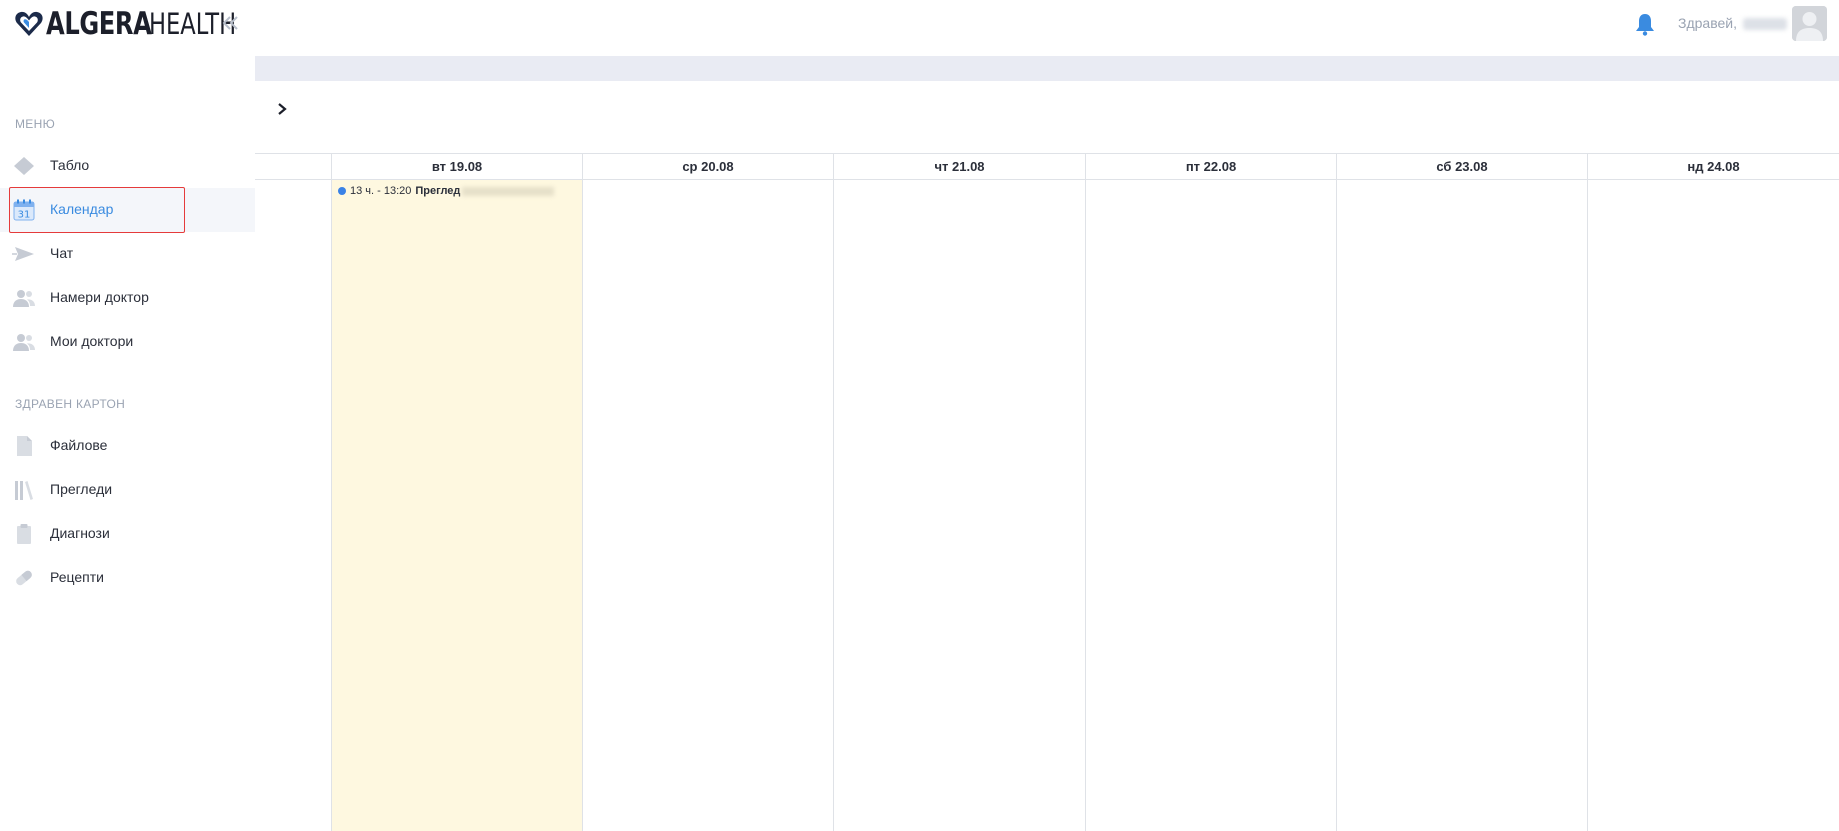 This screenshot has width=1839, height=831. Describe the element at coordinates (23, 254) in the screenshot. I see `send-icon` at that location.